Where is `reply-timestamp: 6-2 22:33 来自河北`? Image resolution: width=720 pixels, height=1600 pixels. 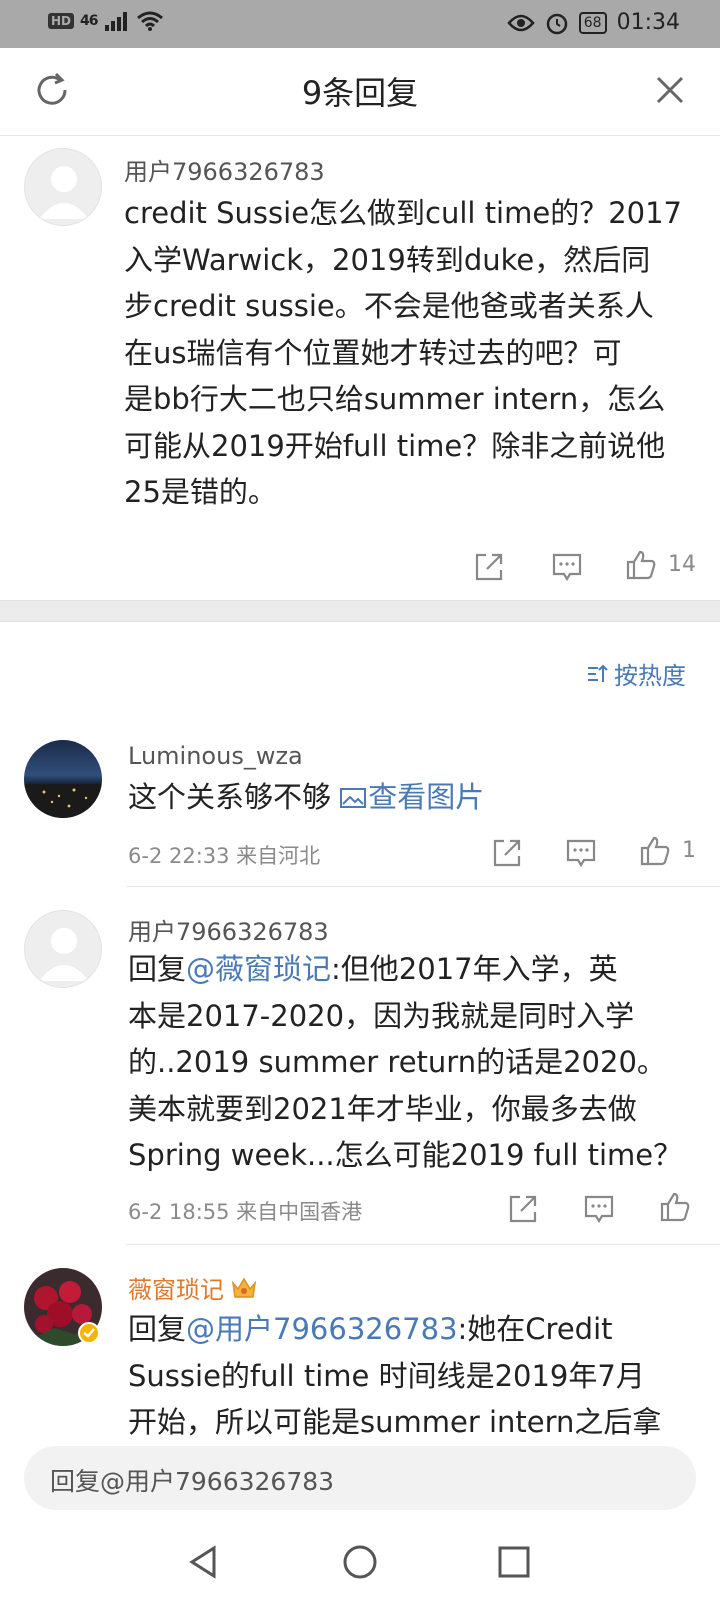
reply-timestamp: 6-2 22:33 来自河北 is located at coordinates (224, 856).